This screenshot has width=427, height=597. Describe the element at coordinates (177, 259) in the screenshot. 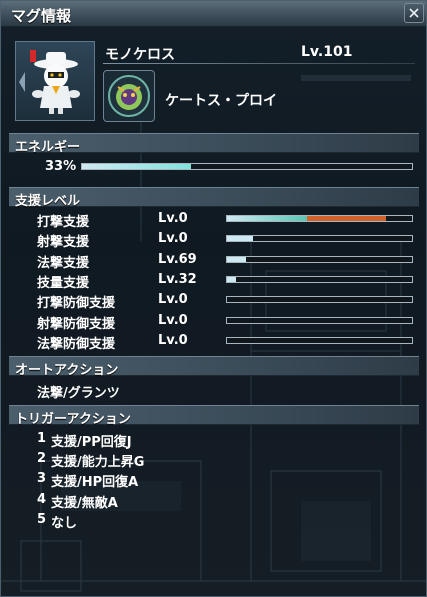

I see `support-stat-level: Lv.69` at that location.